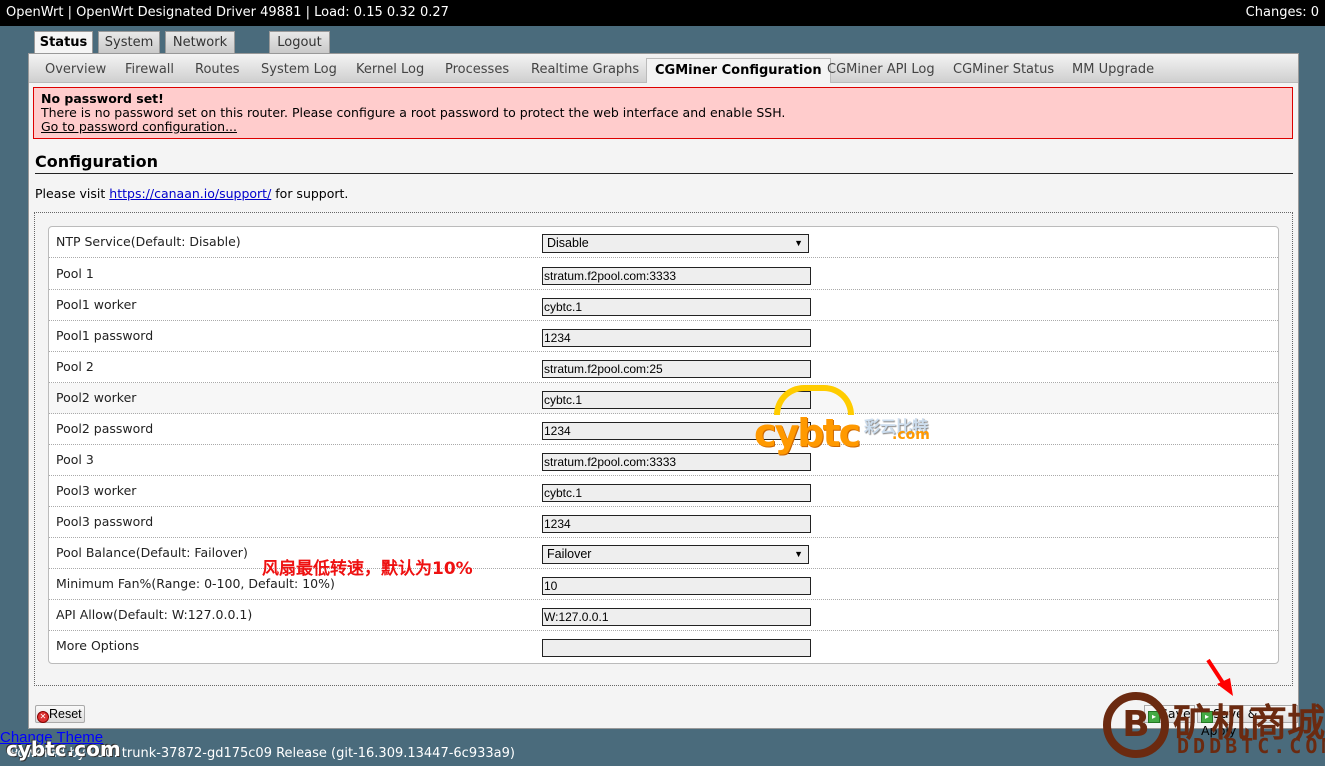 This screenshot has width=1325, height=766. What do you see at coordinates (154, 614) in the screenshot?
I see `api-allow-label: API Allow(Default: W:127.0.0.1)` at bounding box center [154, 614].